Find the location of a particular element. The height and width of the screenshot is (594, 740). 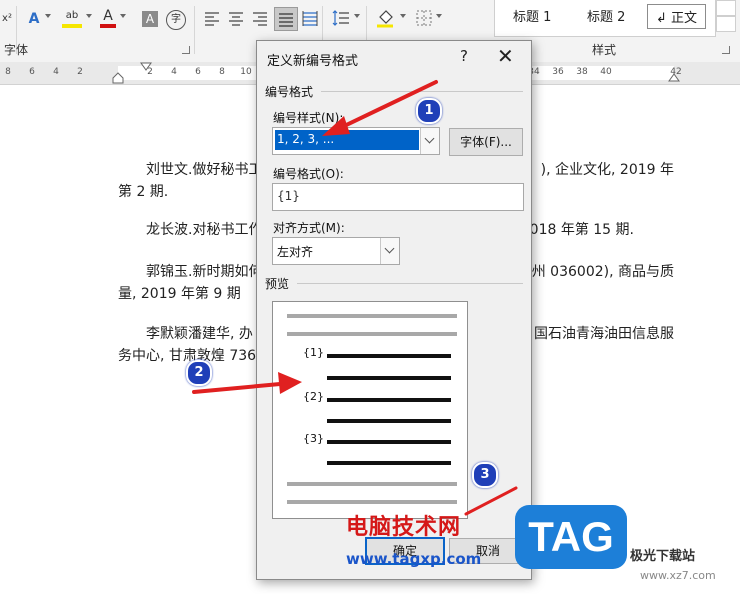

watermark-site-label: 极光下载站 is located at coordinates (663, 556).